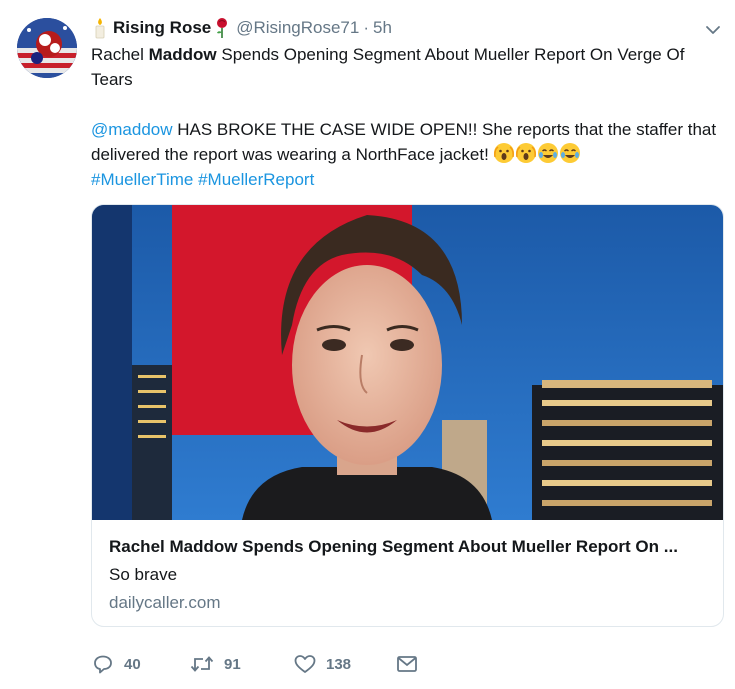  I want to click on tweet-hashtags: #MuellerTime #MuellerReport, so click(406, 179).